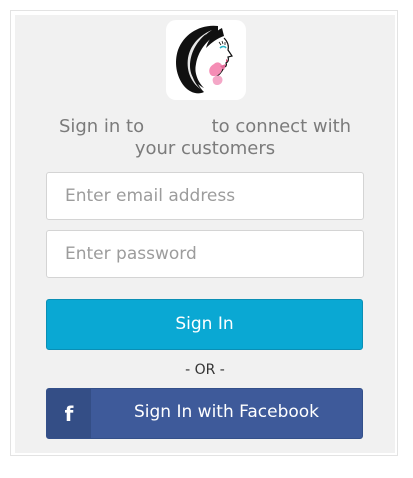  What do you see at coordinates (205, 196) in the screenshot?
I see `email-field` at bounding box center [205, 196].